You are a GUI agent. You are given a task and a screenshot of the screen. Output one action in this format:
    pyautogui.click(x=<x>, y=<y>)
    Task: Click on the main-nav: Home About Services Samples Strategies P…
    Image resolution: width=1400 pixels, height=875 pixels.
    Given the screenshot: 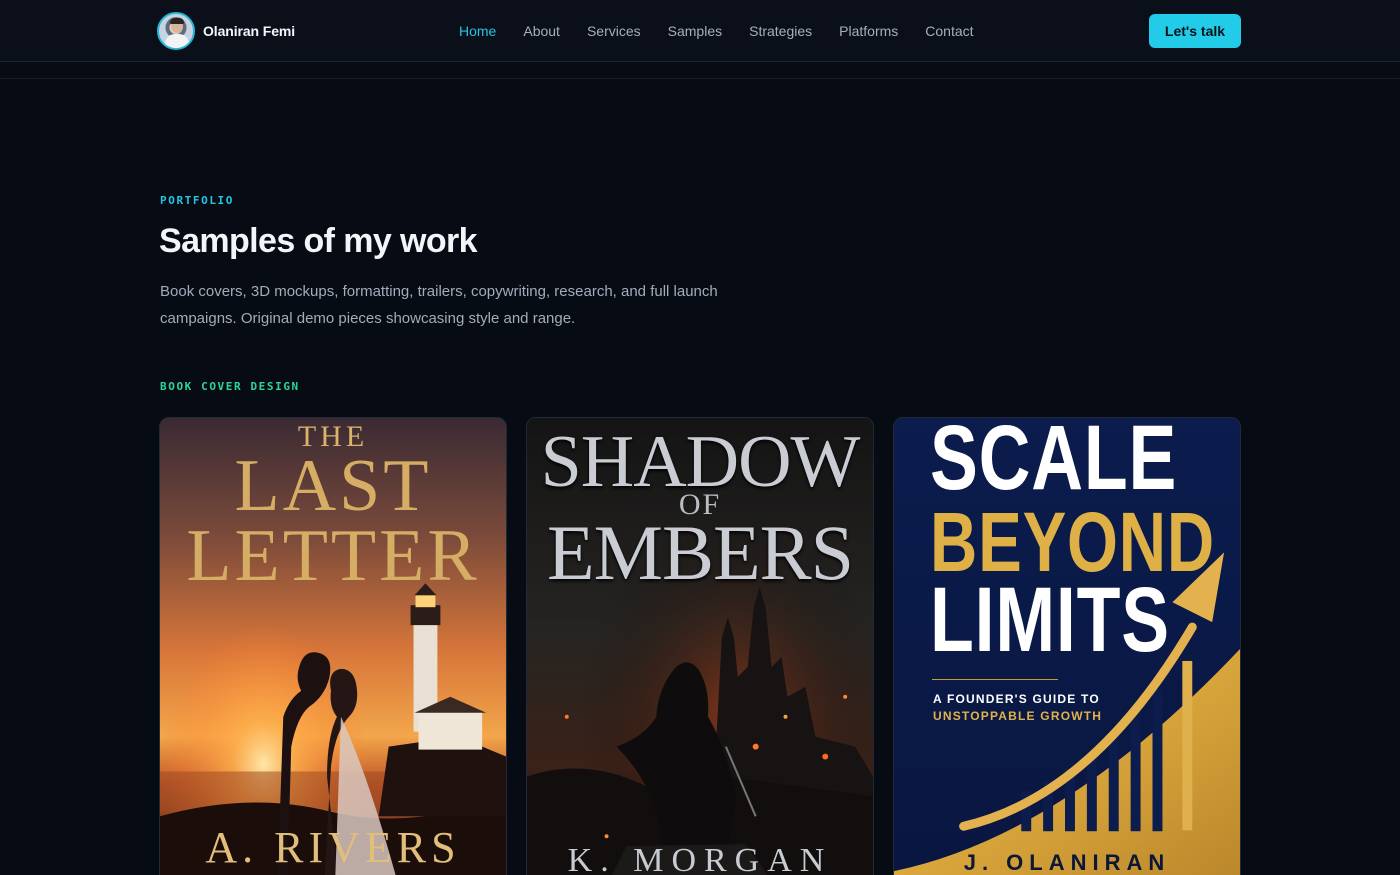 What is the action you would take?
    pyautogui.click(x=730, y=31)
    